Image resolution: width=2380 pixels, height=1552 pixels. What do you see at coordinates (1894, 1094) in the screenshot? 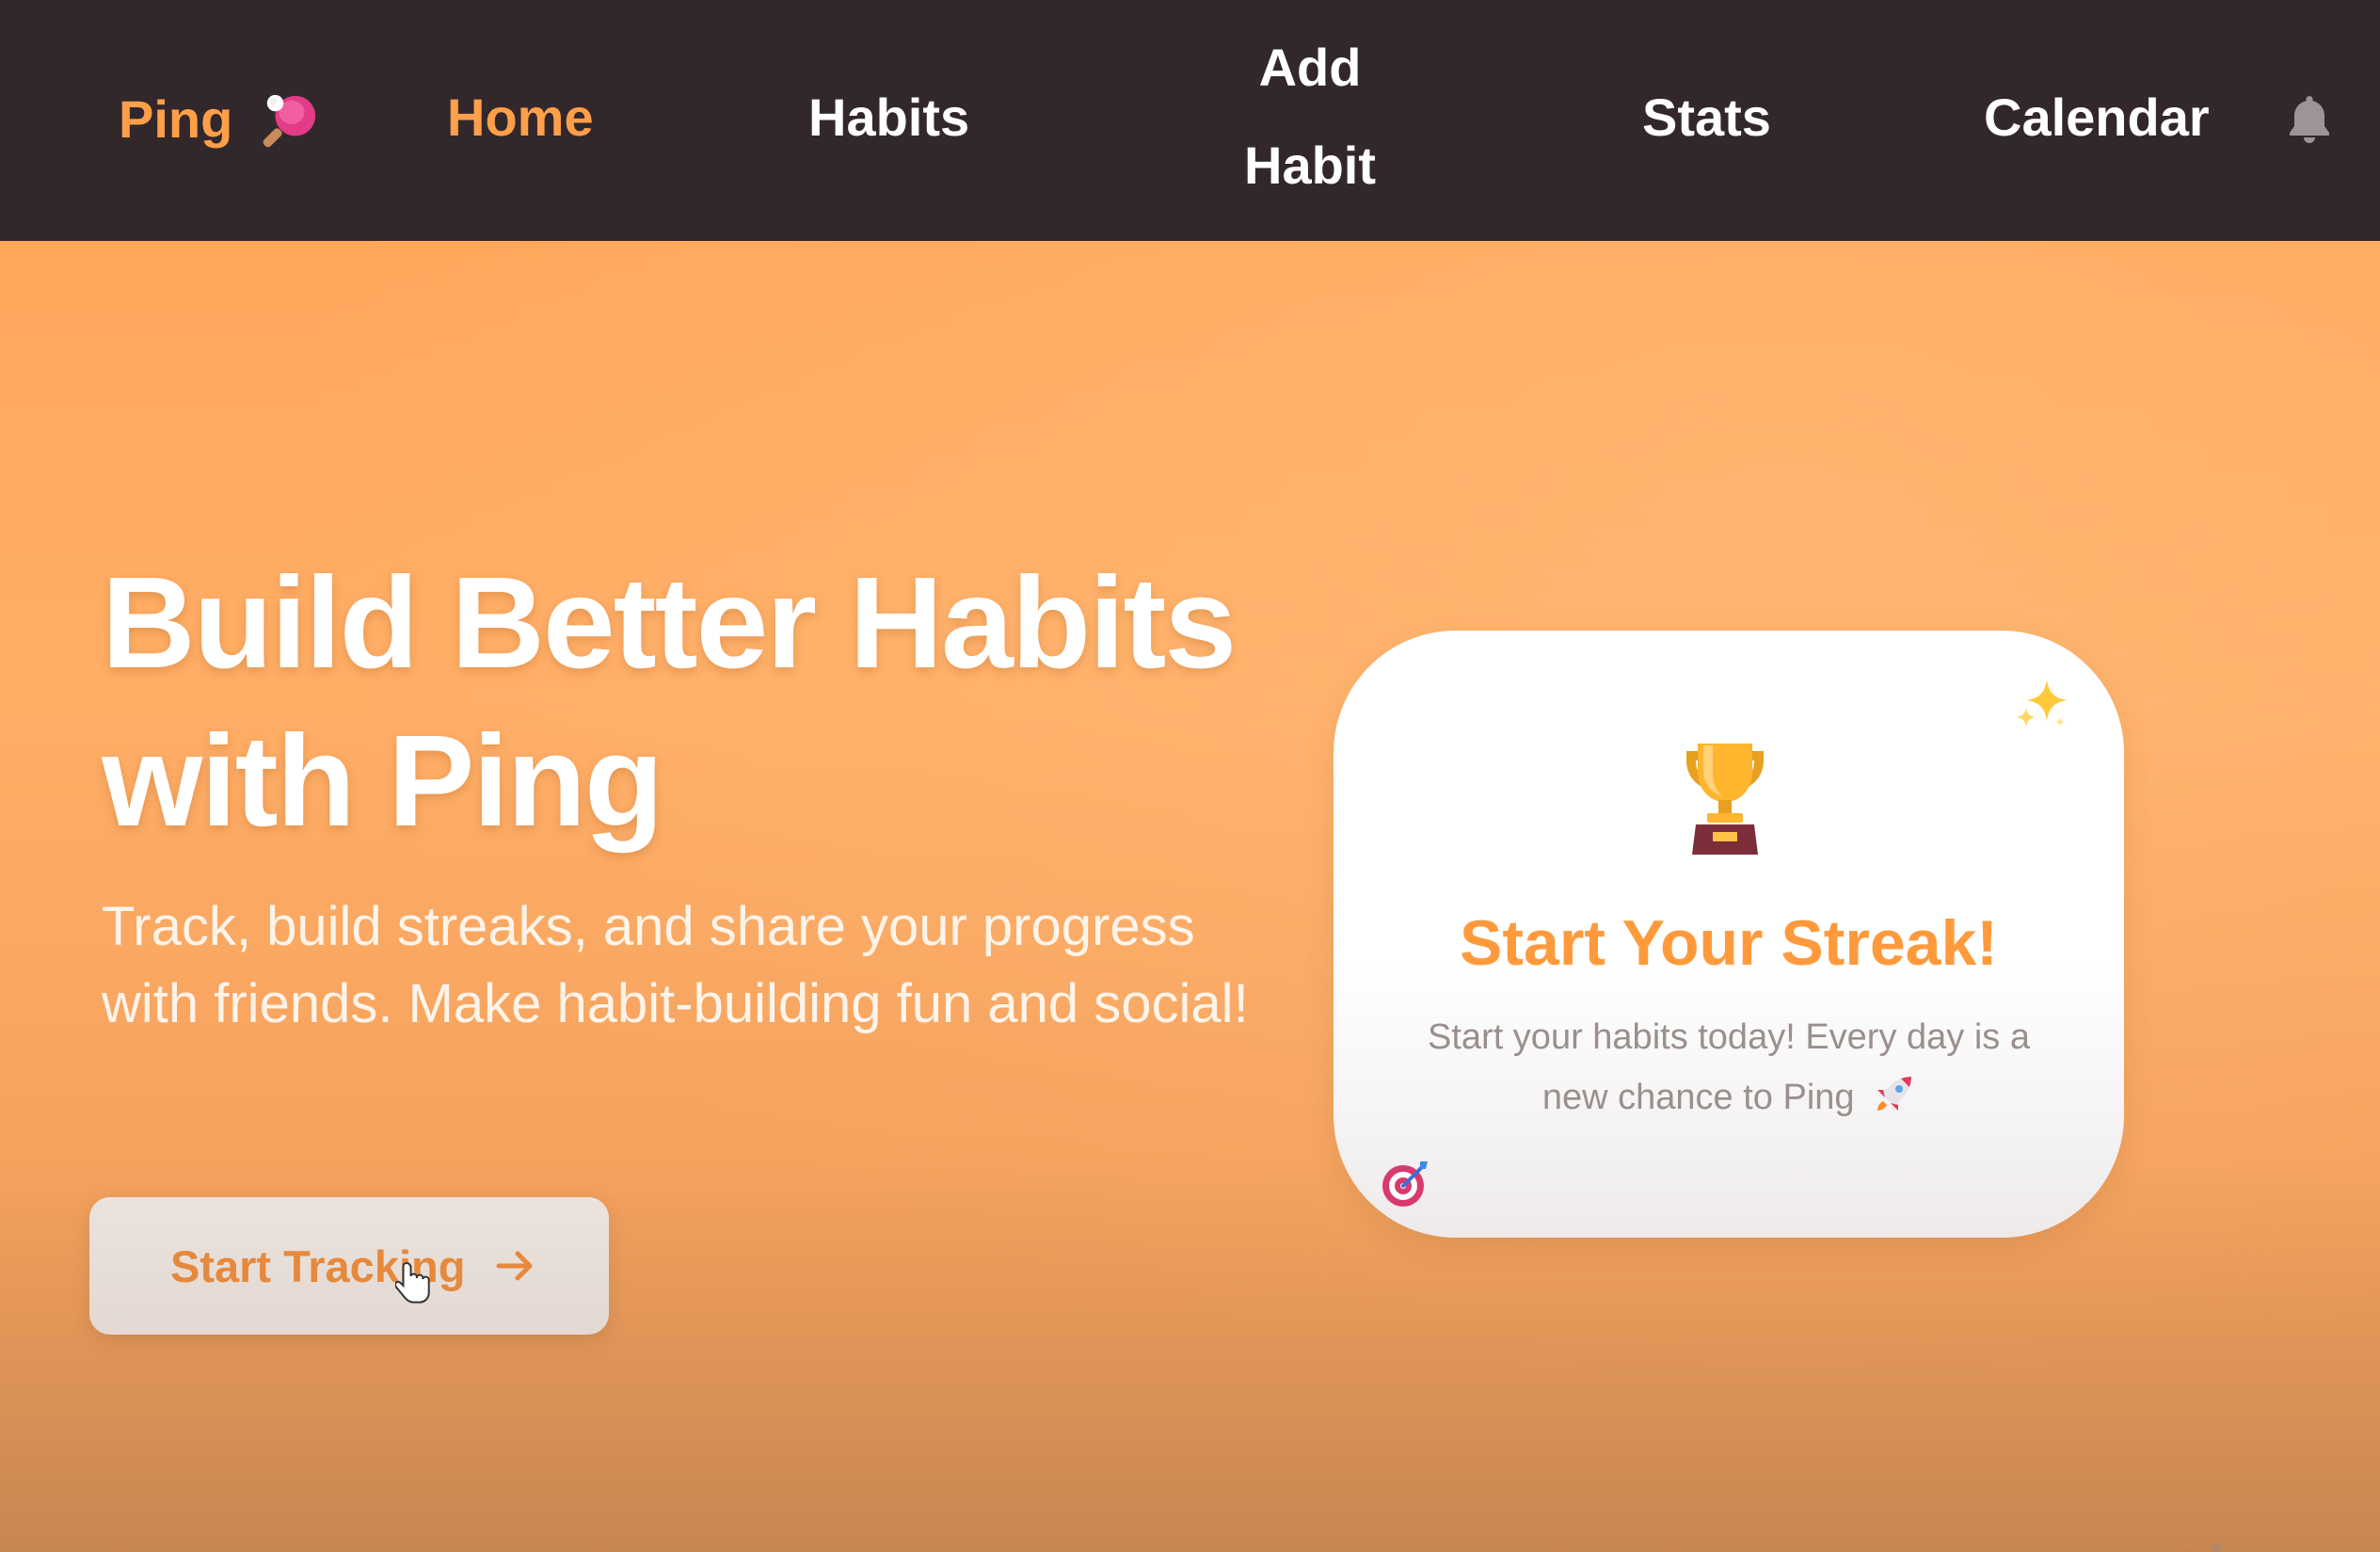
I see `rocket-icon` at bounding box center [1894, 1094].